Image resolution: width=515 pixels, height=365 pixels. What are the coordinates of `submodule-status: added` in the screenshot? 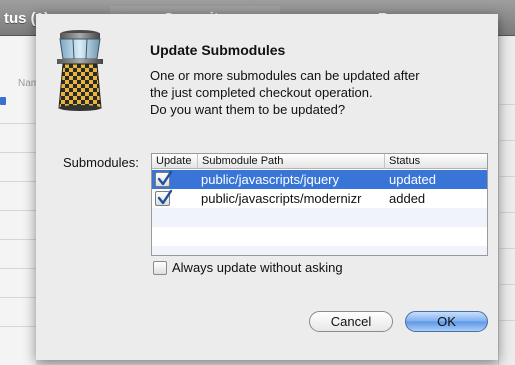 It's located at (407, 198).